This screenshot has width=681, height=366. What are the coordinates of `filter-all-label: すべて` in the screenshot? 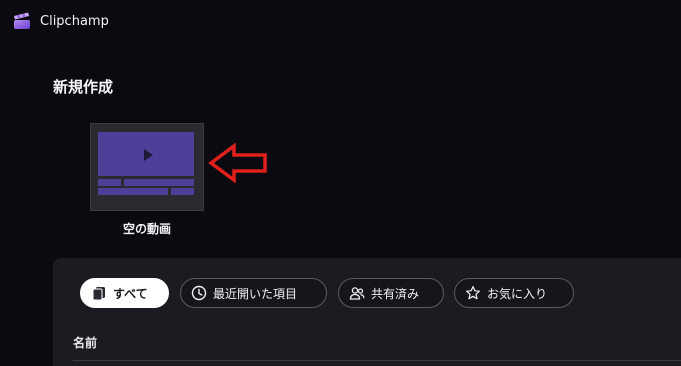 It's located at (130, 293).